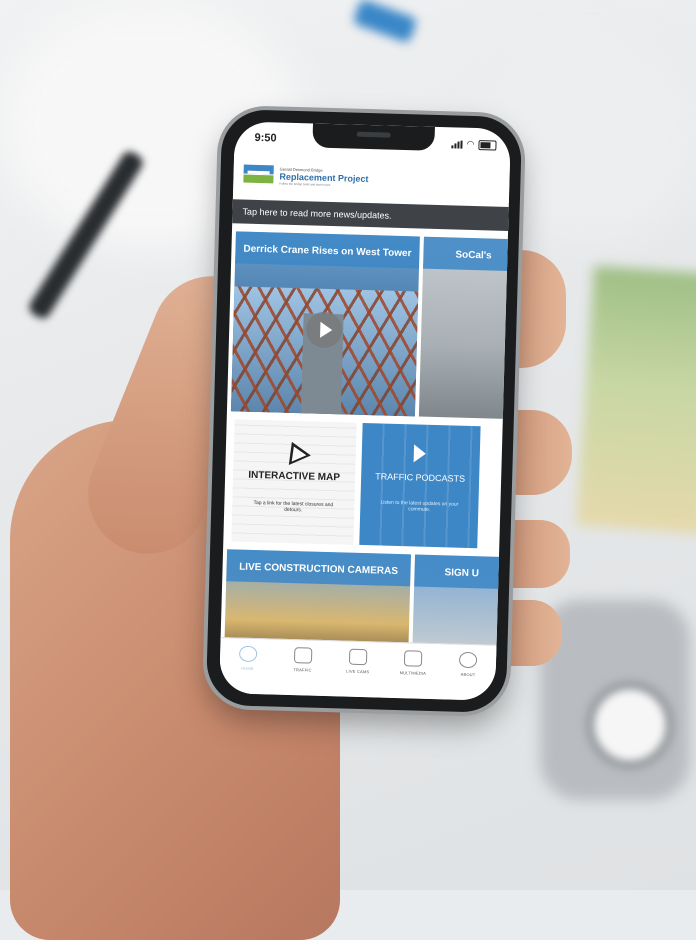  I want to click on home-icon, so click(247, 654).